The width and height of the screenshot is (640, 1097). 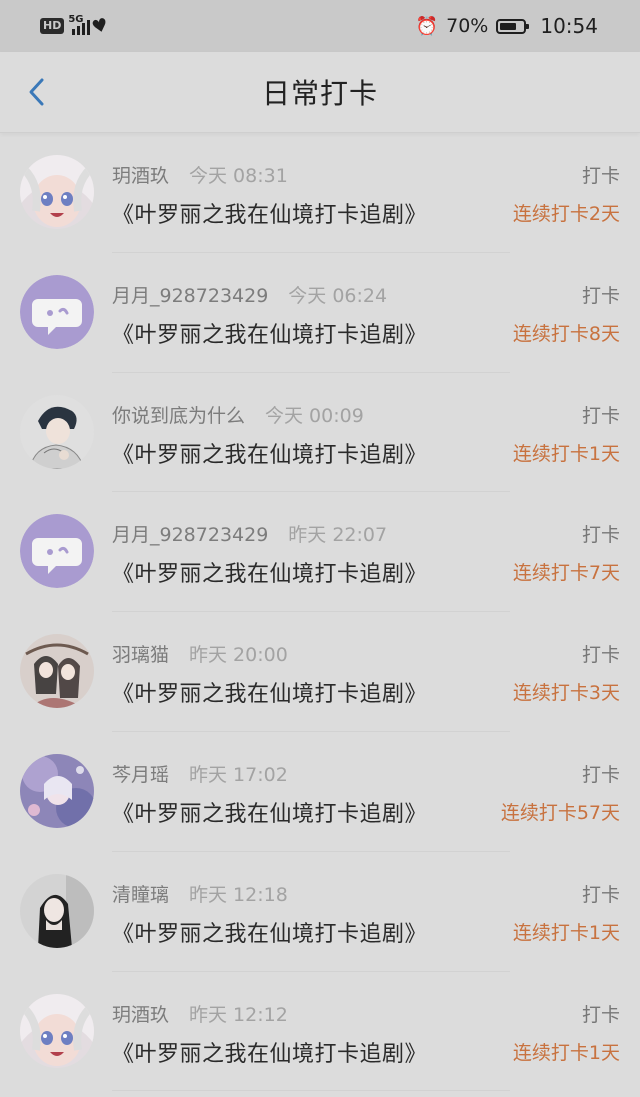 What do you see at coordinates (238, 655) in the screenshot?
I see `checkin-time: 昨天 20:00` at bounding box center [238, 655].